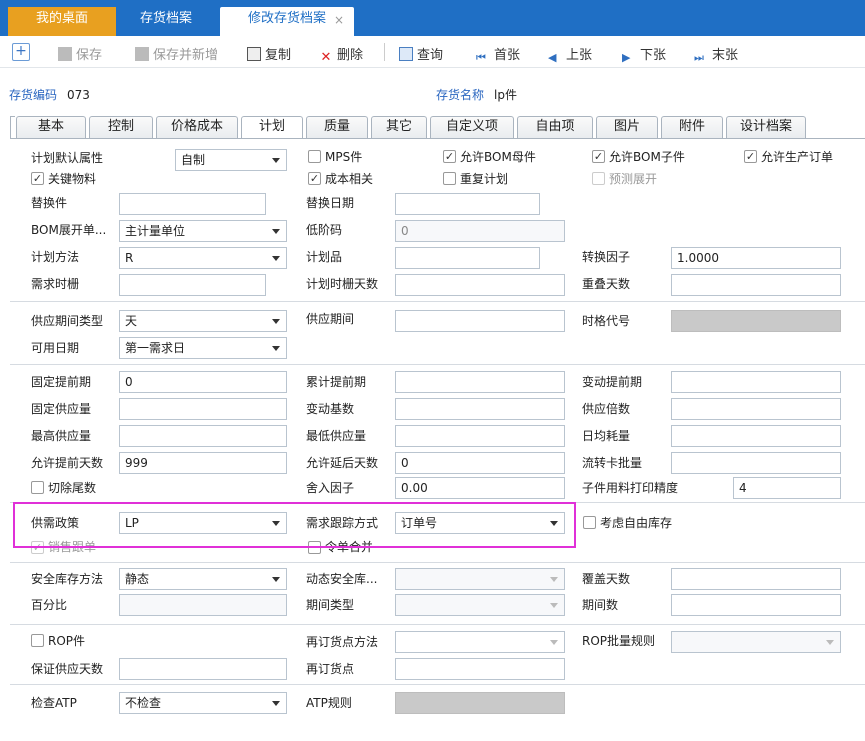 This screenshot has height=741, width=865. What do you see at coordinates (460, 95) in the screenshot?
I see `name-label: 存货名称` at bounding box center [460, 95].